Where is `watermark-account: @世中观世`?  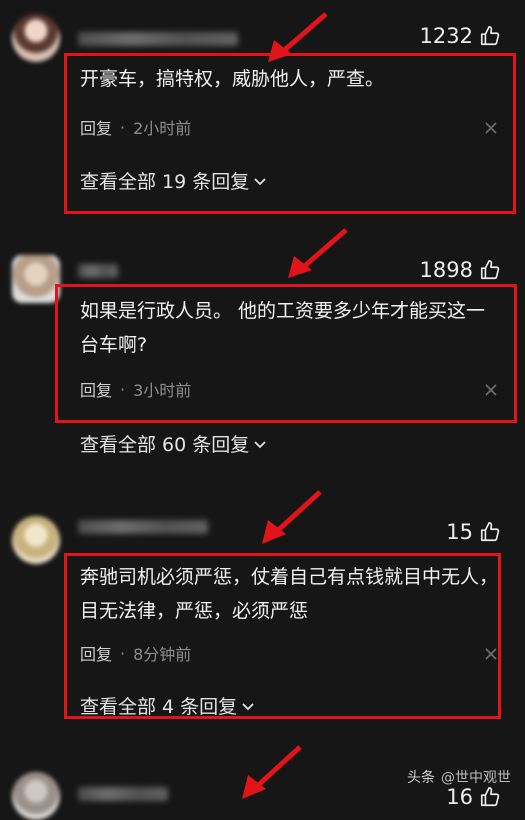 watermark-account: @世中观世 is located at coordinates (476, 778).